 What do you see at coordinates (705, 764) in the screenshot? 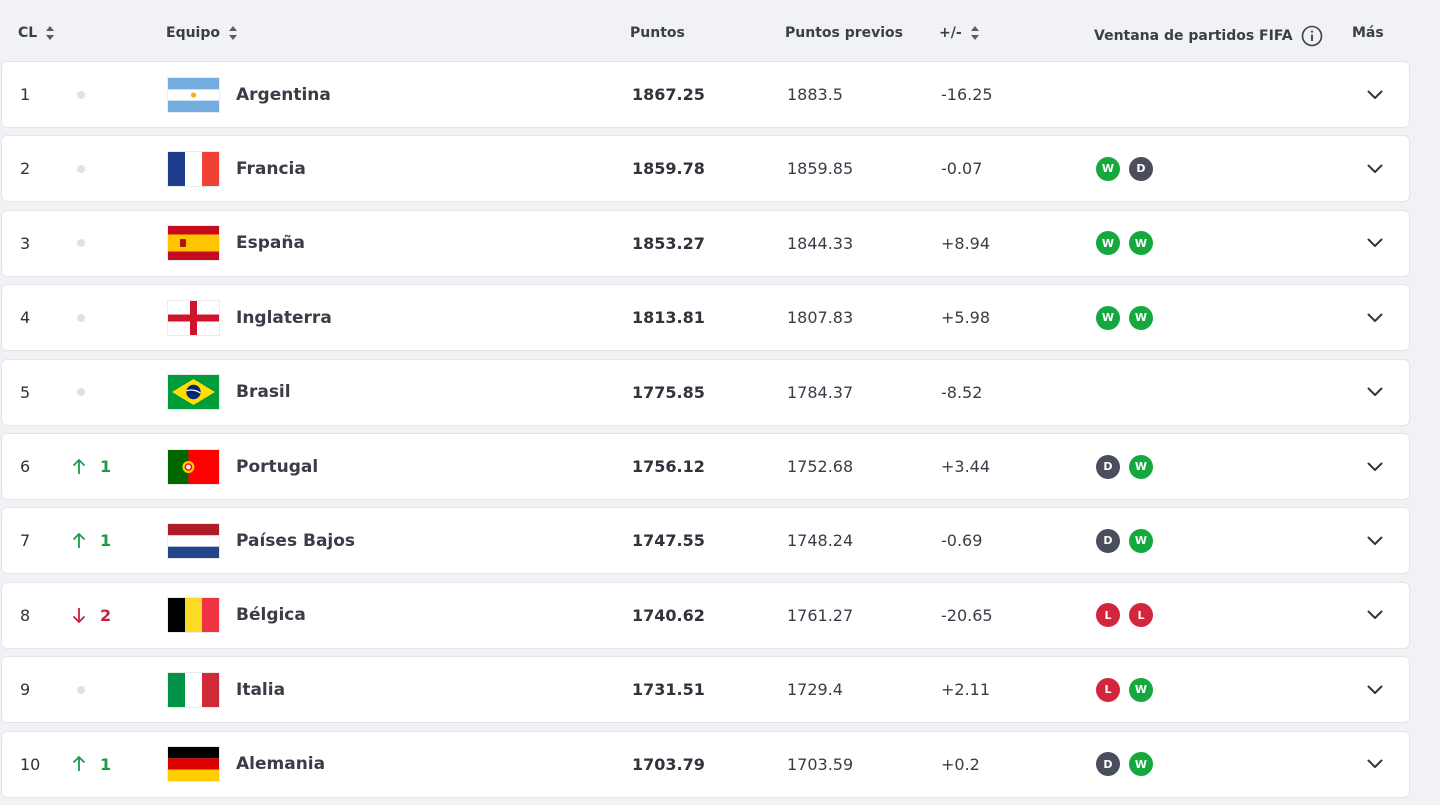
I see `table-row: 10 1 Alemania 1703.79 1703.59 +0.2 DW` at bounding box center [705, 764].